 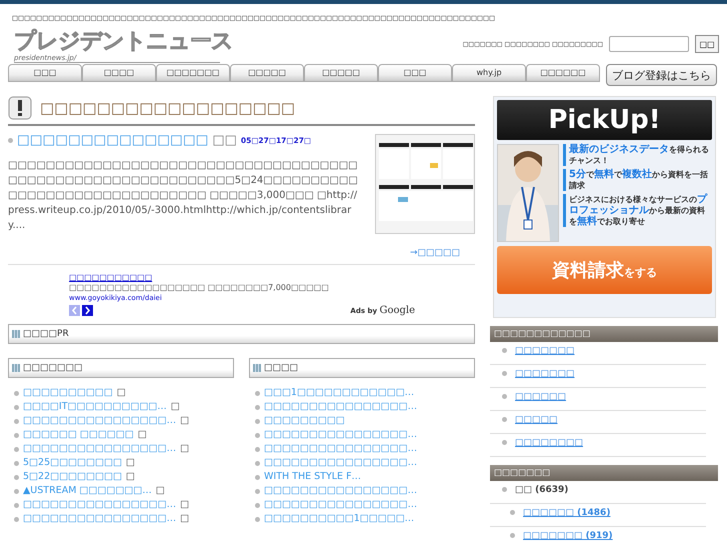 What do you see at coordinates (435, 253) in the screenshot?
I see `read-more-link: →□□□□□` at bounding box center [435, 253].